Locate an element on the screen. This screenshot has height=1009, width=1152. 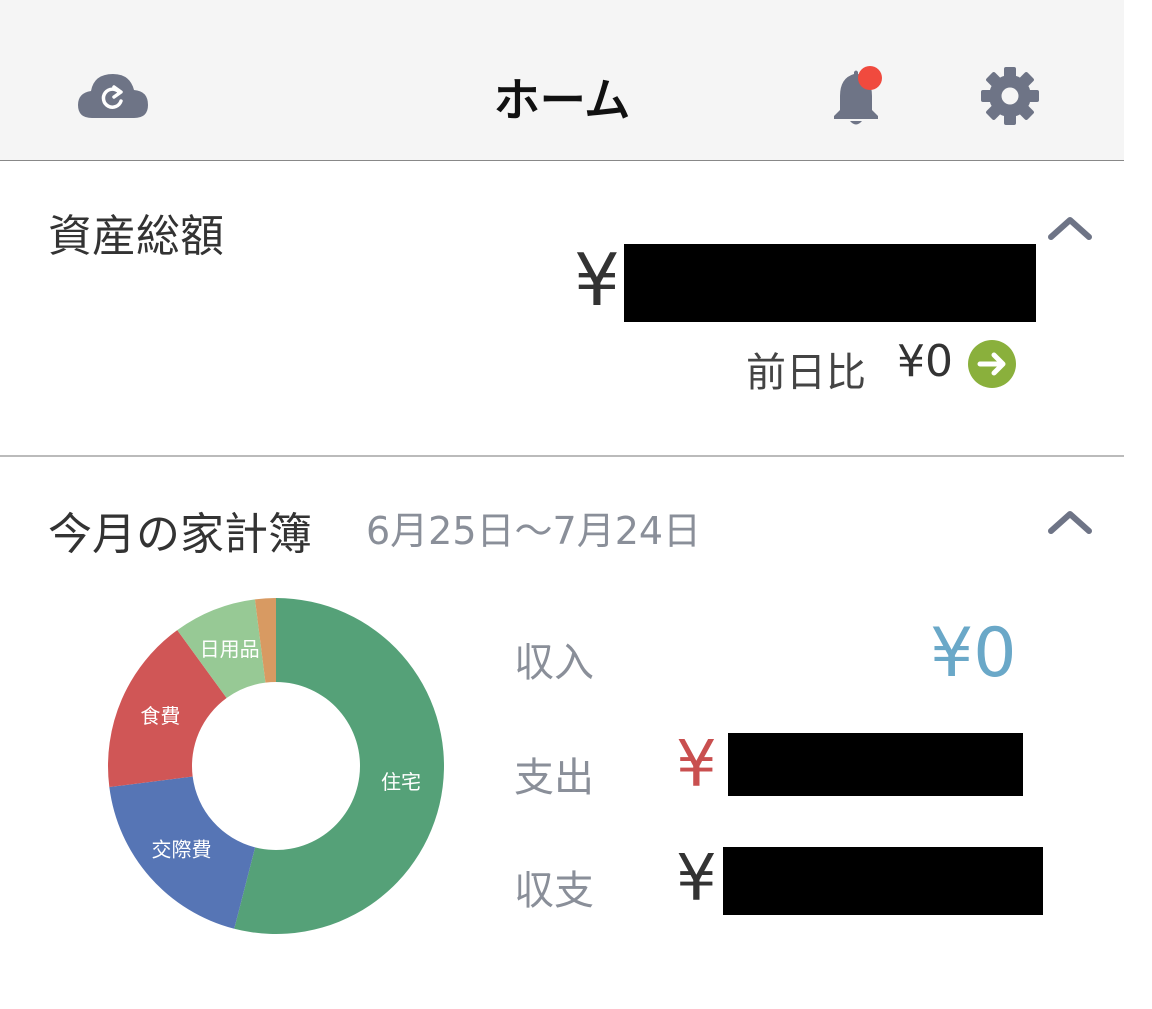
income-value: ¥0 is located at coordinates (973, 653).